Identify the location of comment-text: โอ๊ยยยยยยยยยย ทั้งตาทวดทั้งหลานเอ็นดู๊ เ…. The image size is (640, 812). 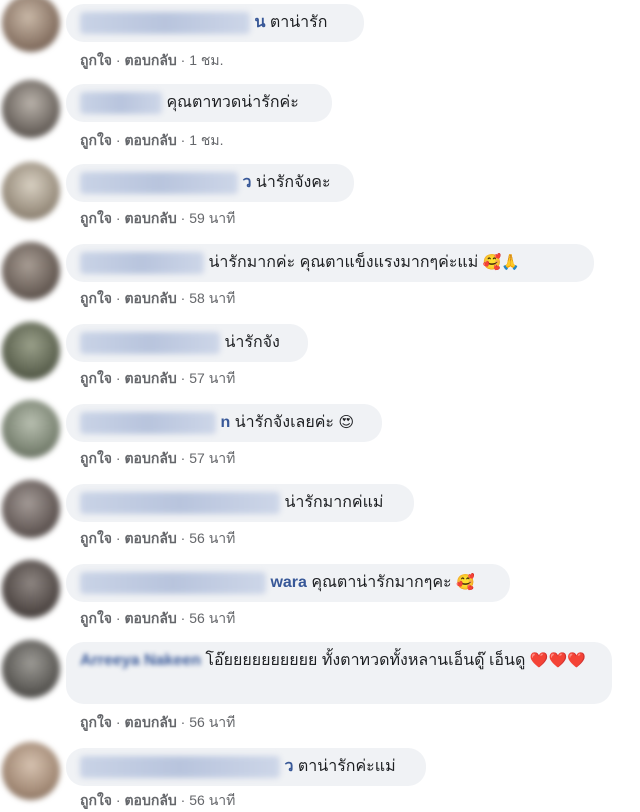
(365, 660).